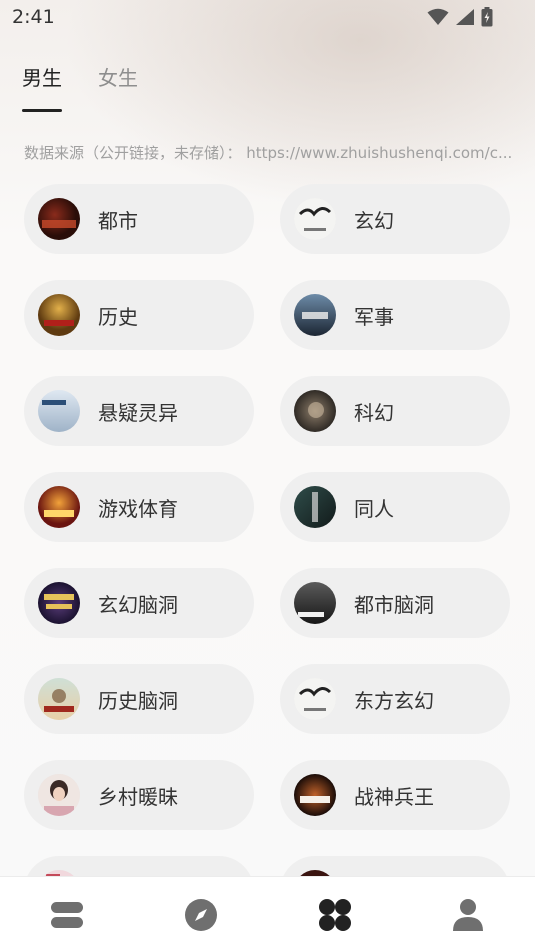 The image size is (535, 952). I want to click on category-label: 军事, so click(374, 316).